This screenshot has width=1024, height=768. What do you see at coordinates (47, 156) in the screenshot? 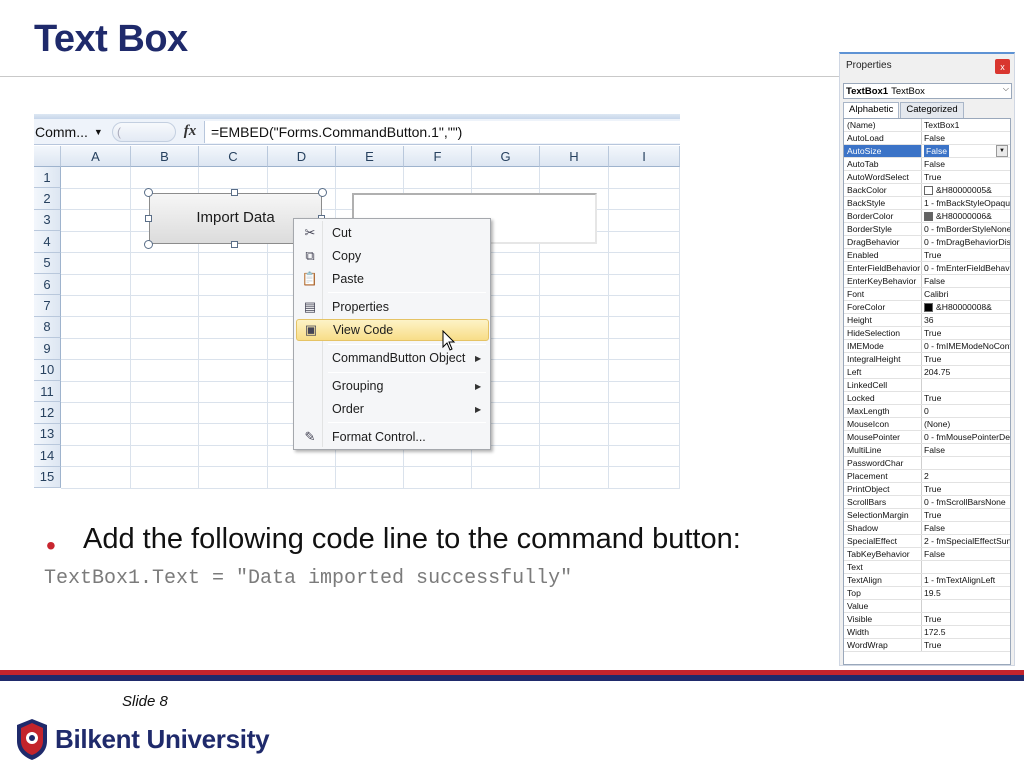
I see `select-all-corner` at bounding box center [47, 156].